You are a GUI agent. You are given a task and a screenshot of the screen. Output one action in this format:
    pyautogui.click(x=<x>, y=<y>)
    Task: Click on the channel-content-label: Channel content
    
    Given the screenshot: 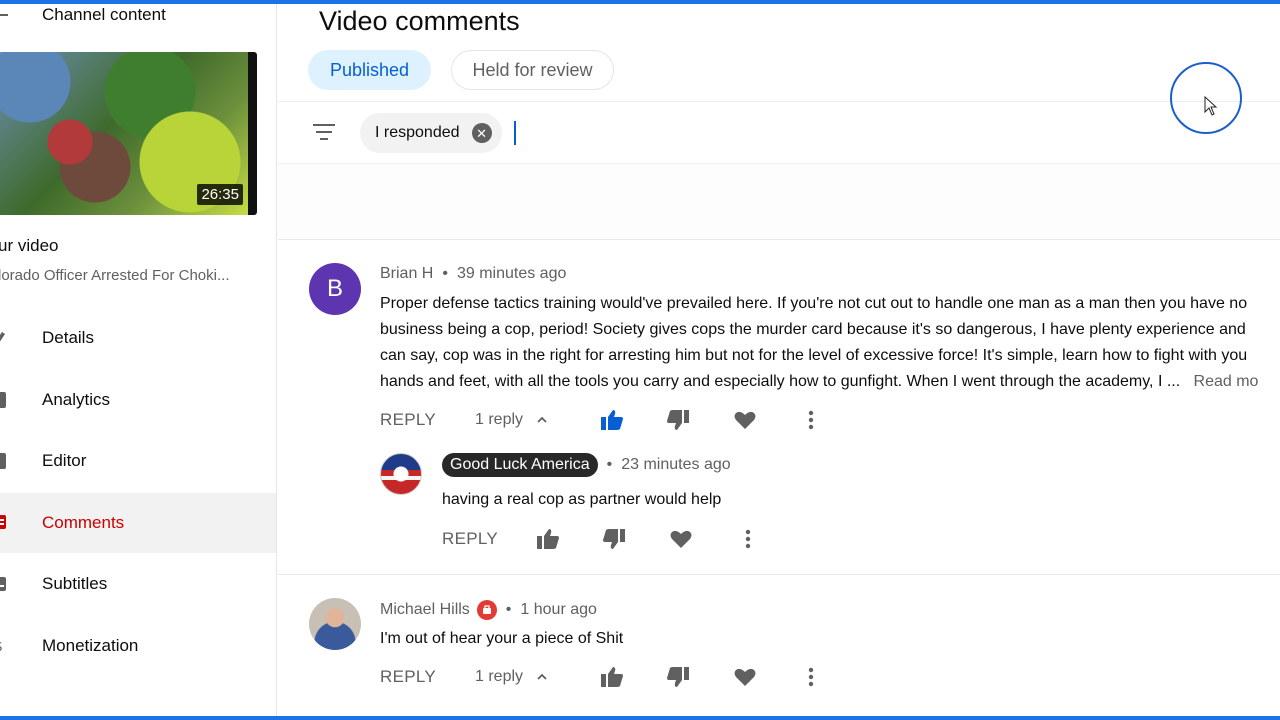 What is the action you would take?
    pyautogui.click(x=104, y=14)
    